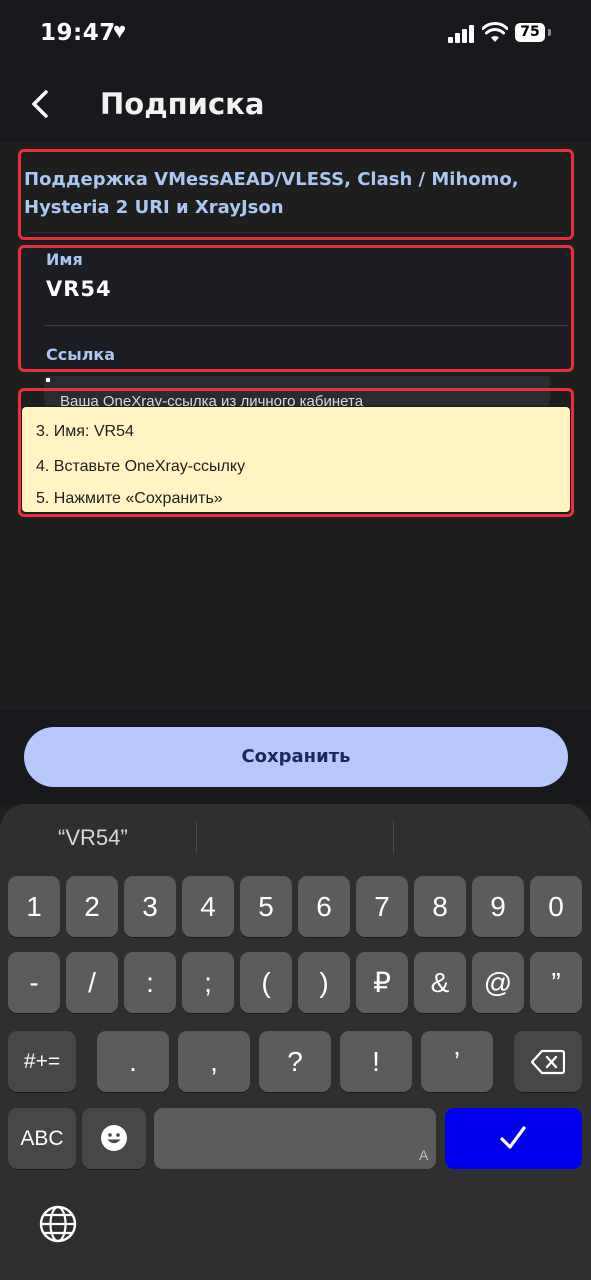 The height and width of the screenshot is (1280, 591). What do you see at coordinates (78, 33) in the screenshot?
I see `status-time: 19:47` at bounding box center [78, 33].